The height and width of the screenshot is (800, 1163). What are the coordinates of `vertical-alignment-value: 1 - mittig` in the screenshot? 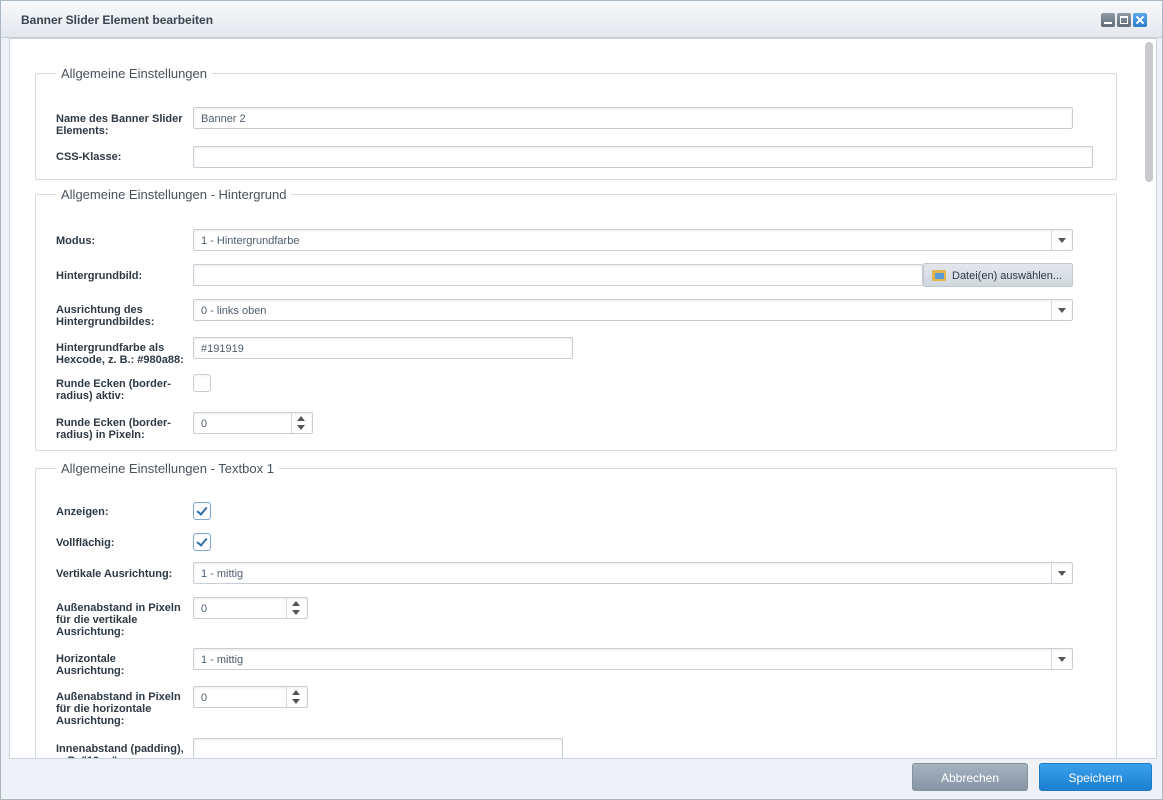 It's located at (222, 574).